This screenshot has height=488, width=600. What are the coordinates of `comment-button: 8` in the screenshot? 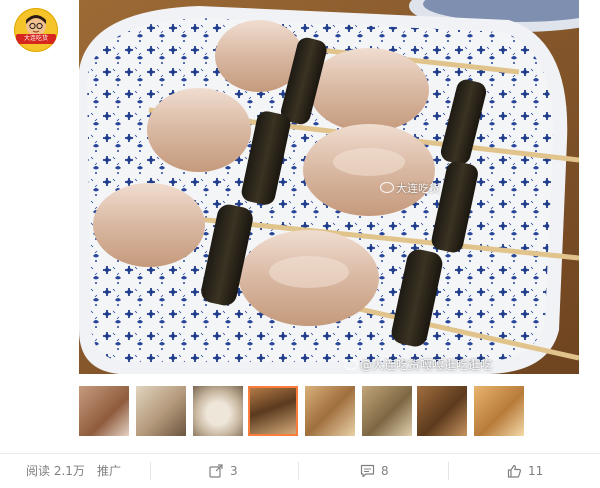 It's located at (374, 471).